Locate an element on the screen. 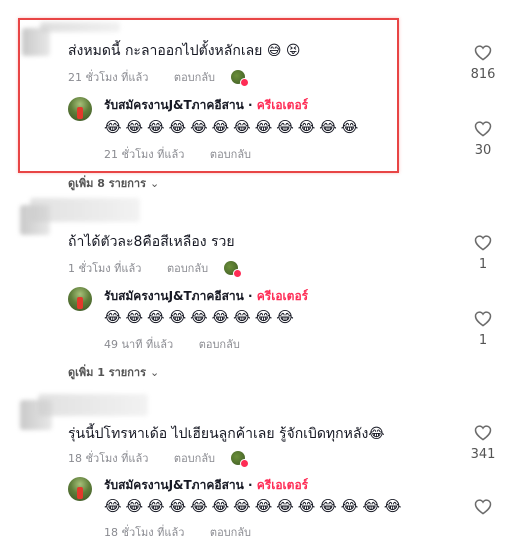  view-more-label: ดูเพิ่ม 1 รายการ is located at coordinates (107, 372).